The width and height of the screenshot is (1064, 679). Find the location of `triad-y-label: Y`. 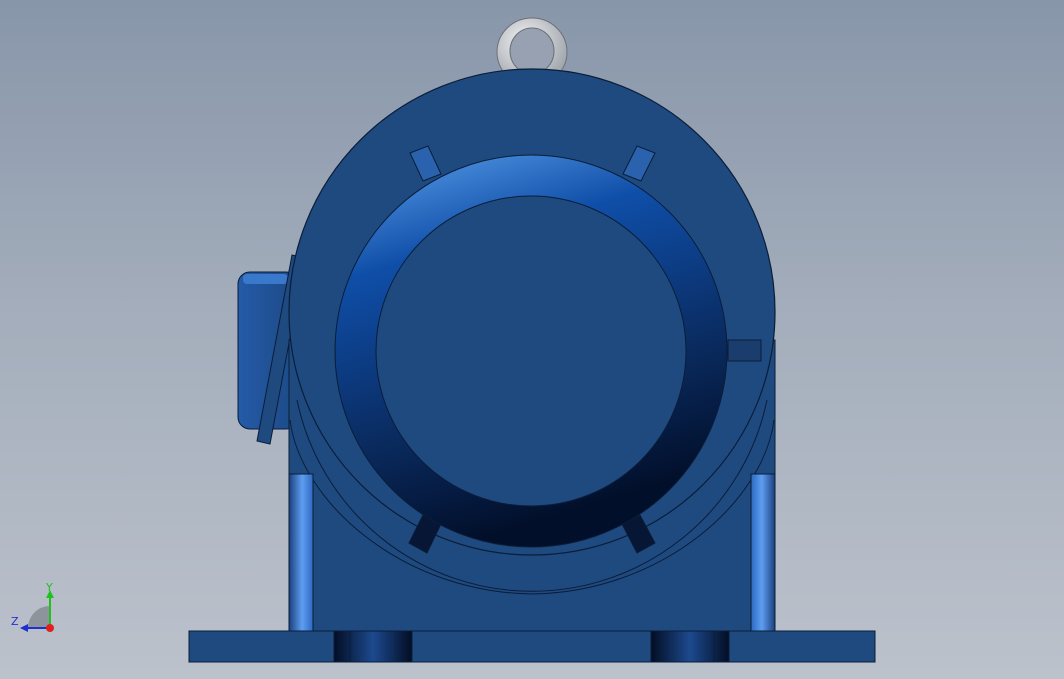

triad-y-label: Y is located at coordinates (49, 587).